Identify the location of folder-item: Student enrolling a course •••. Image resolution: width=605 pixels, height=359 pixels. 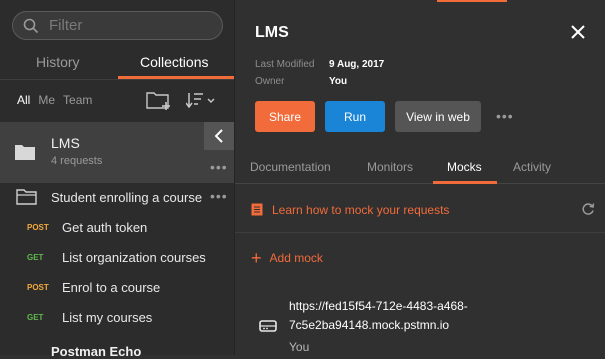
(117, 197).